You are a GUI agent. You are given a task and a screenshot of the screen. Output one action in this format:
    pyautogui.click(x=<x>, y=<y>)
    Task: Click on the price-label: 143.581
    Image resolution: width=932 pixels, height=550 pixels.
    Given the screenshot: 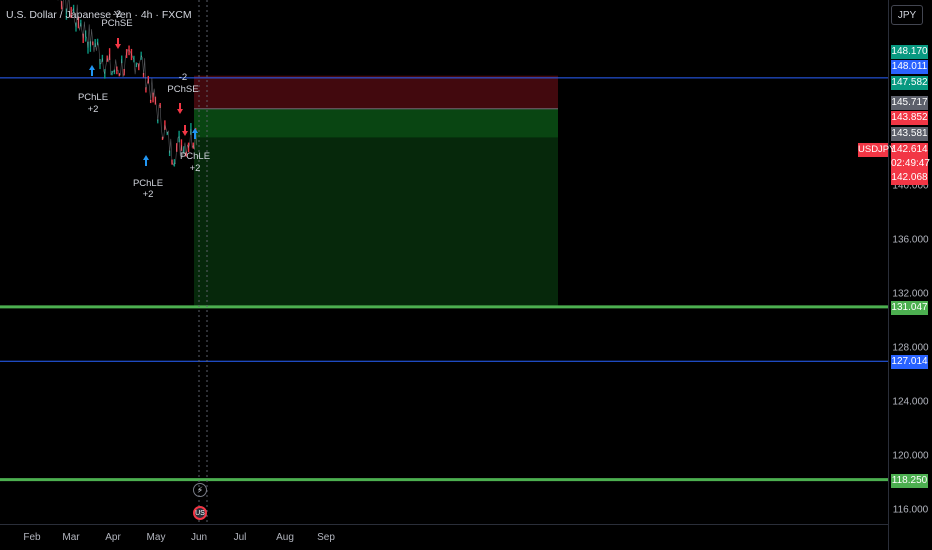 What is the action you would take?
    pyautogui.click(x=909, y=134)
    